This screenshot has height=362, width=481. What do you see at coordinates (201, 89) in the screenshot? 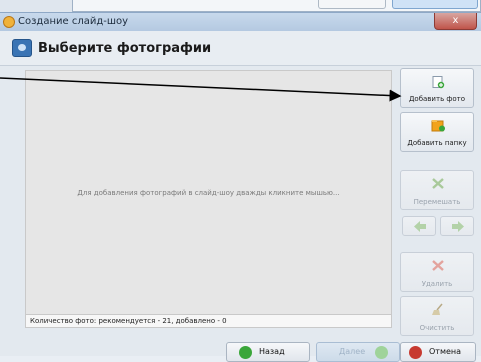
I see `annotation-arrow` at bounding box center [201, 89].